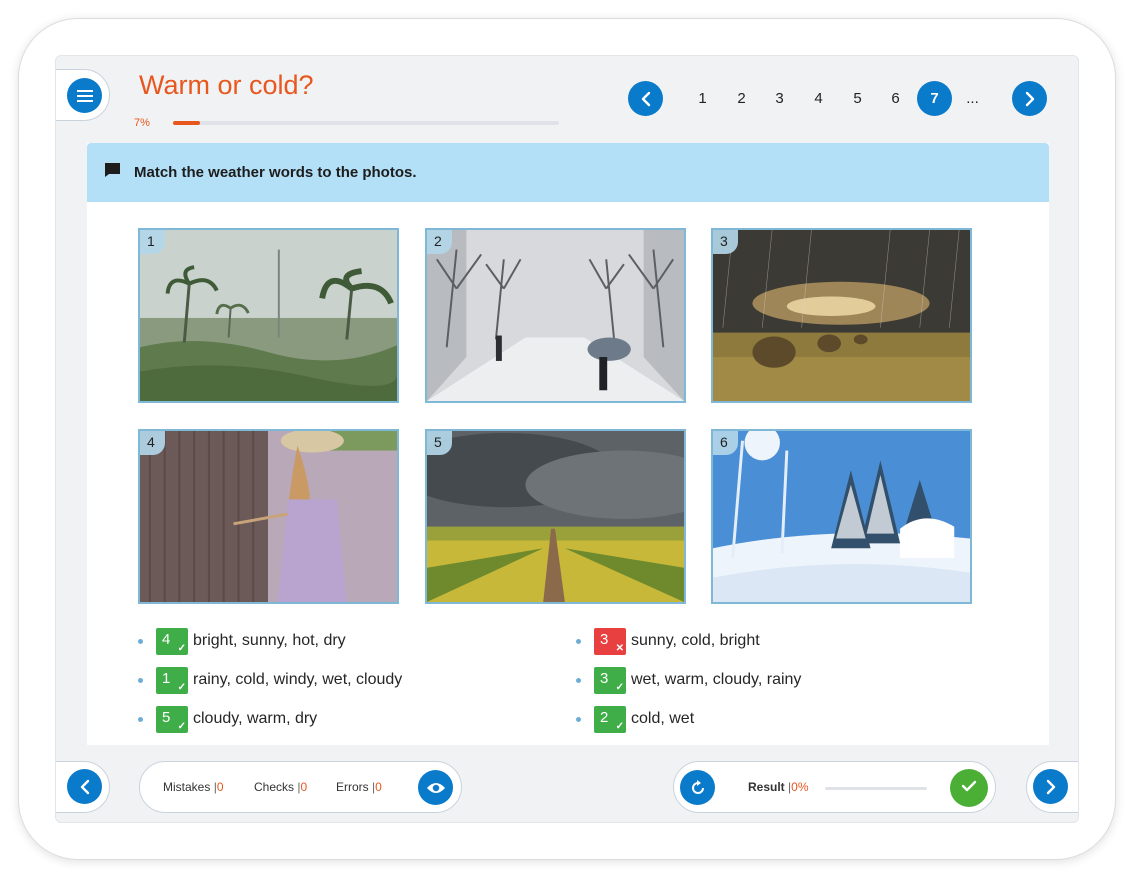 The width and height of the screenshot is (1133, 876). I want to click on page-5: 5, so click(857, 98).